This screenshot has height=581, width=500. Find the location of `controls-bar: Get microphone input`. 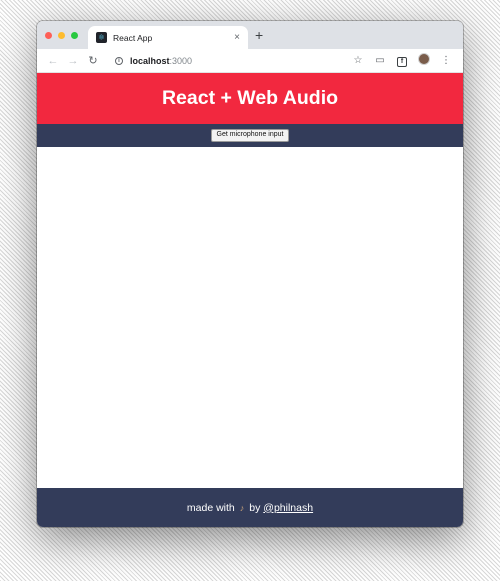

controls-bar: Get microphone input is located at coordinates (250, 135).